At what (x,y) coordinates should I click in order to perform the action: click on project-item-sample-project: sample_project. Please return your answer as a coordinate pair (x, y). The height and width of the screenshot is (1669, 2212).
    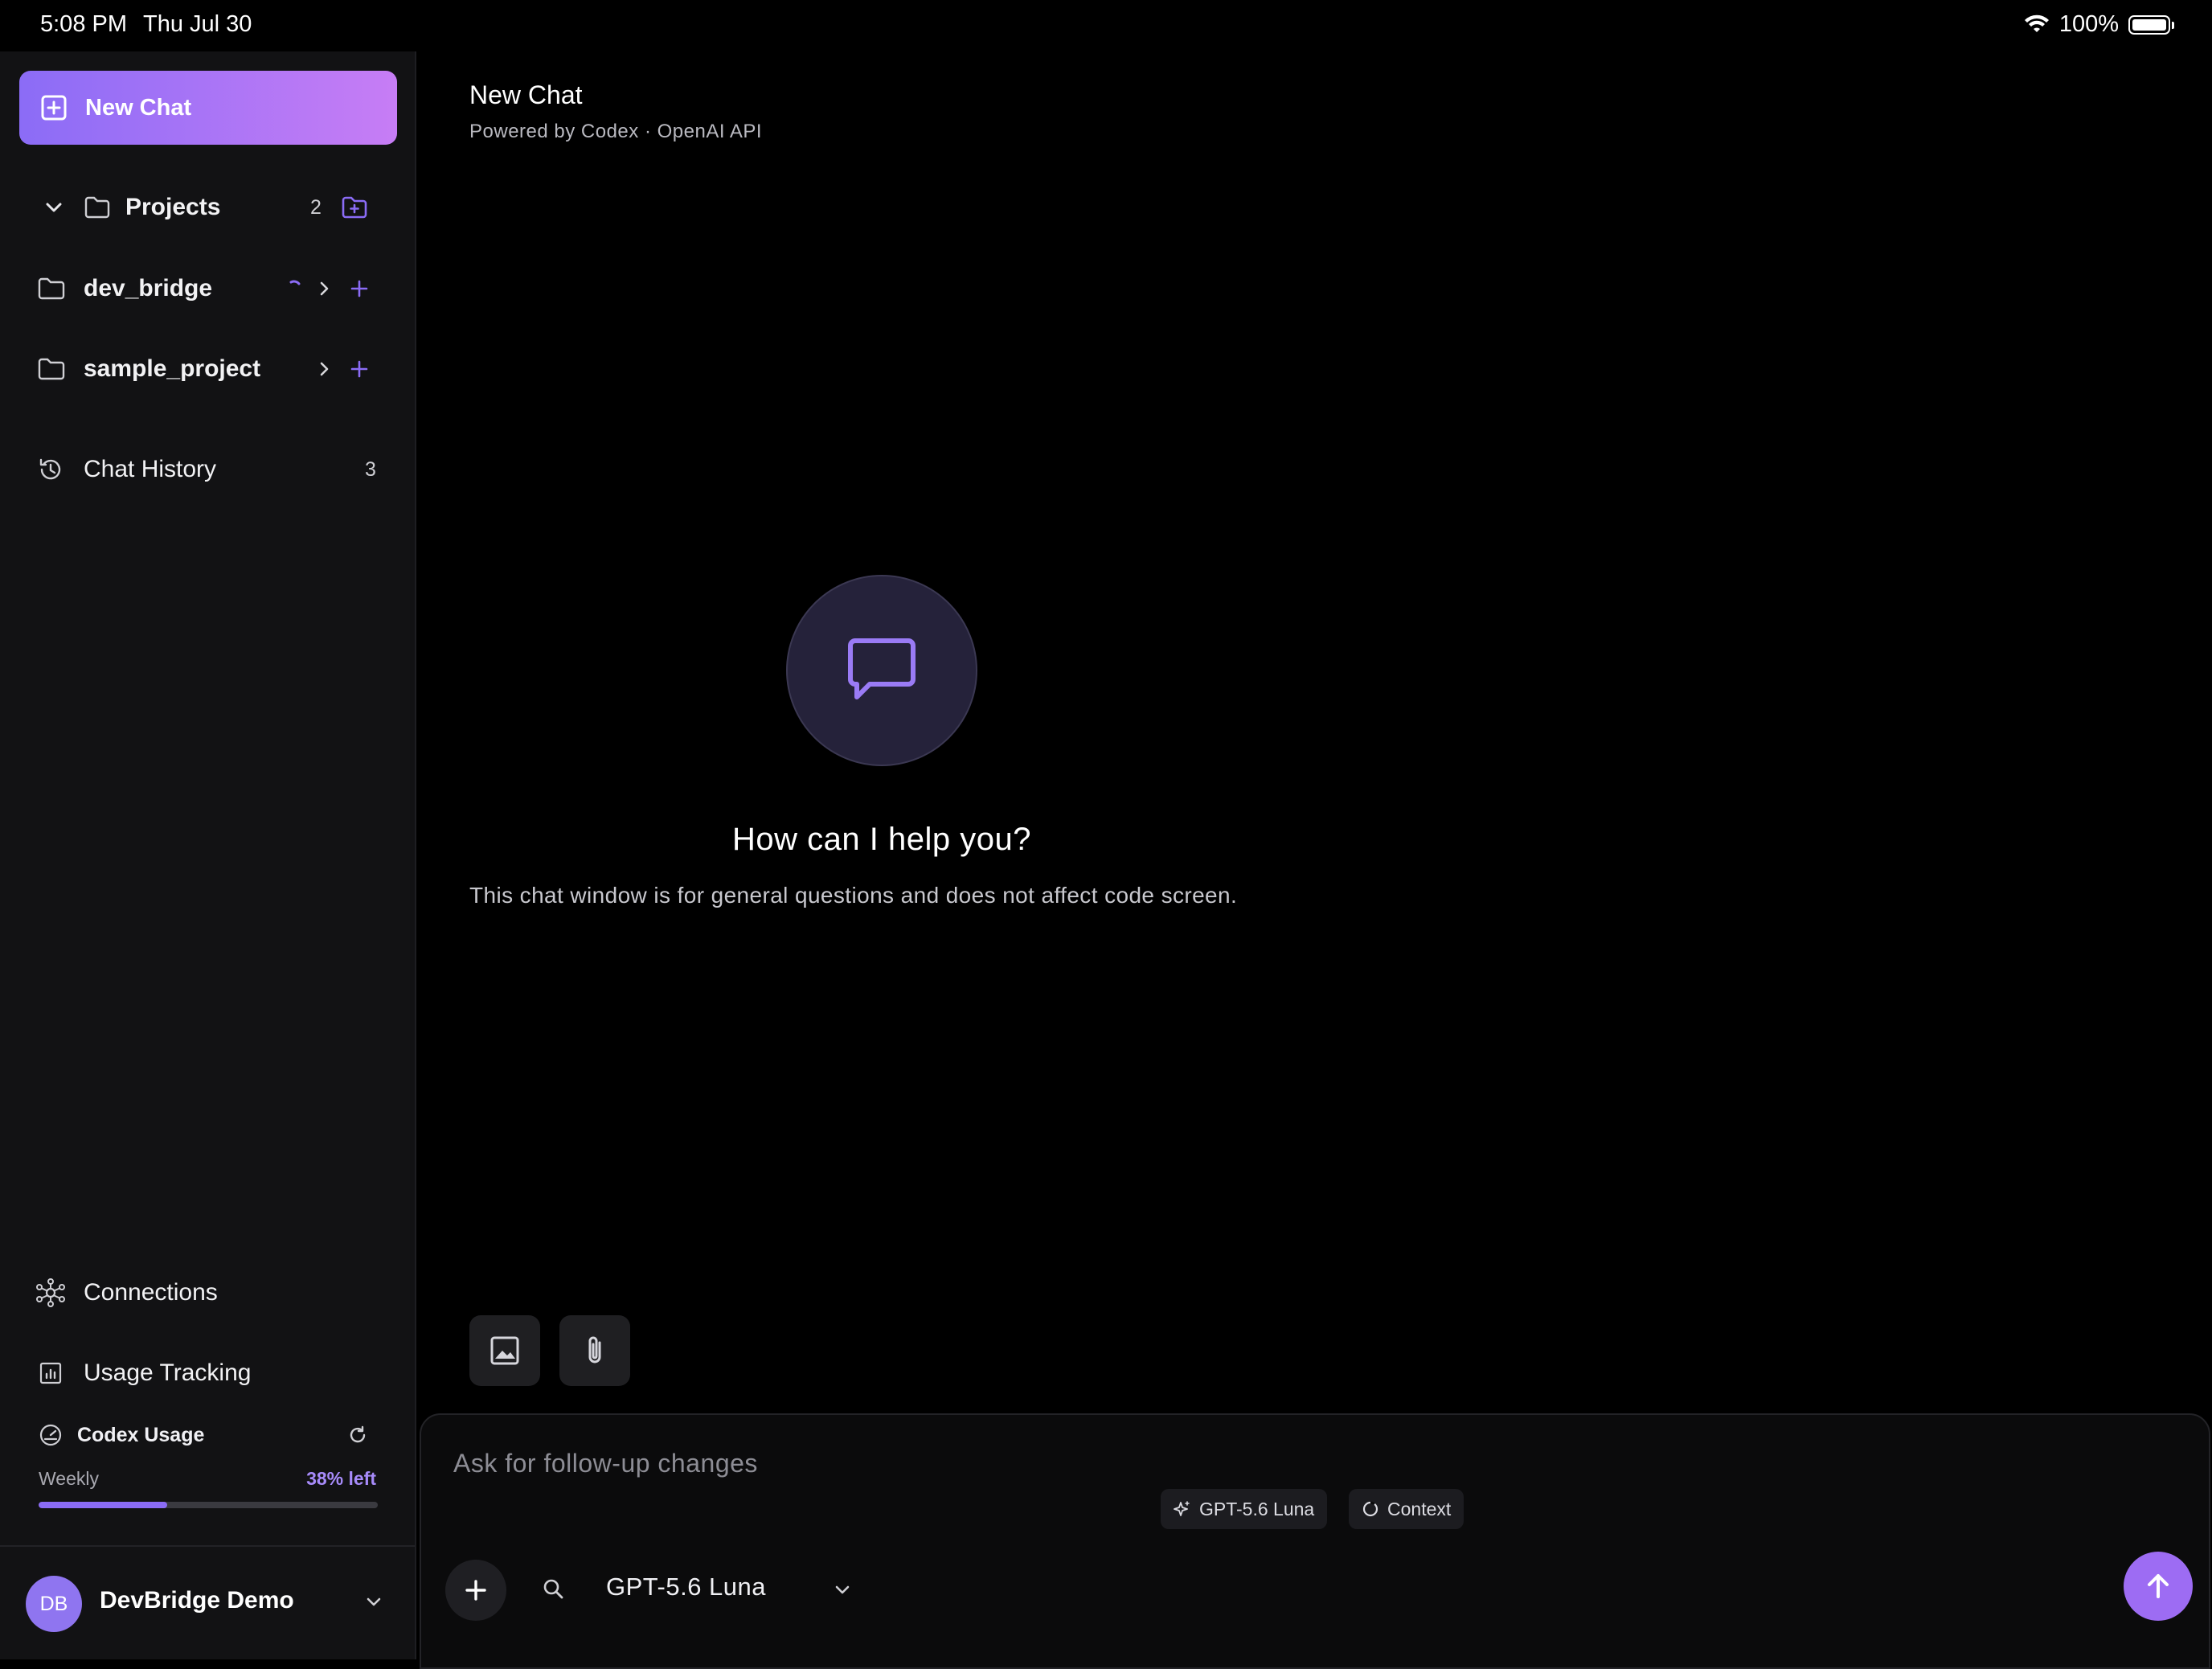
    Looking at the image, I should click on (208, 369).